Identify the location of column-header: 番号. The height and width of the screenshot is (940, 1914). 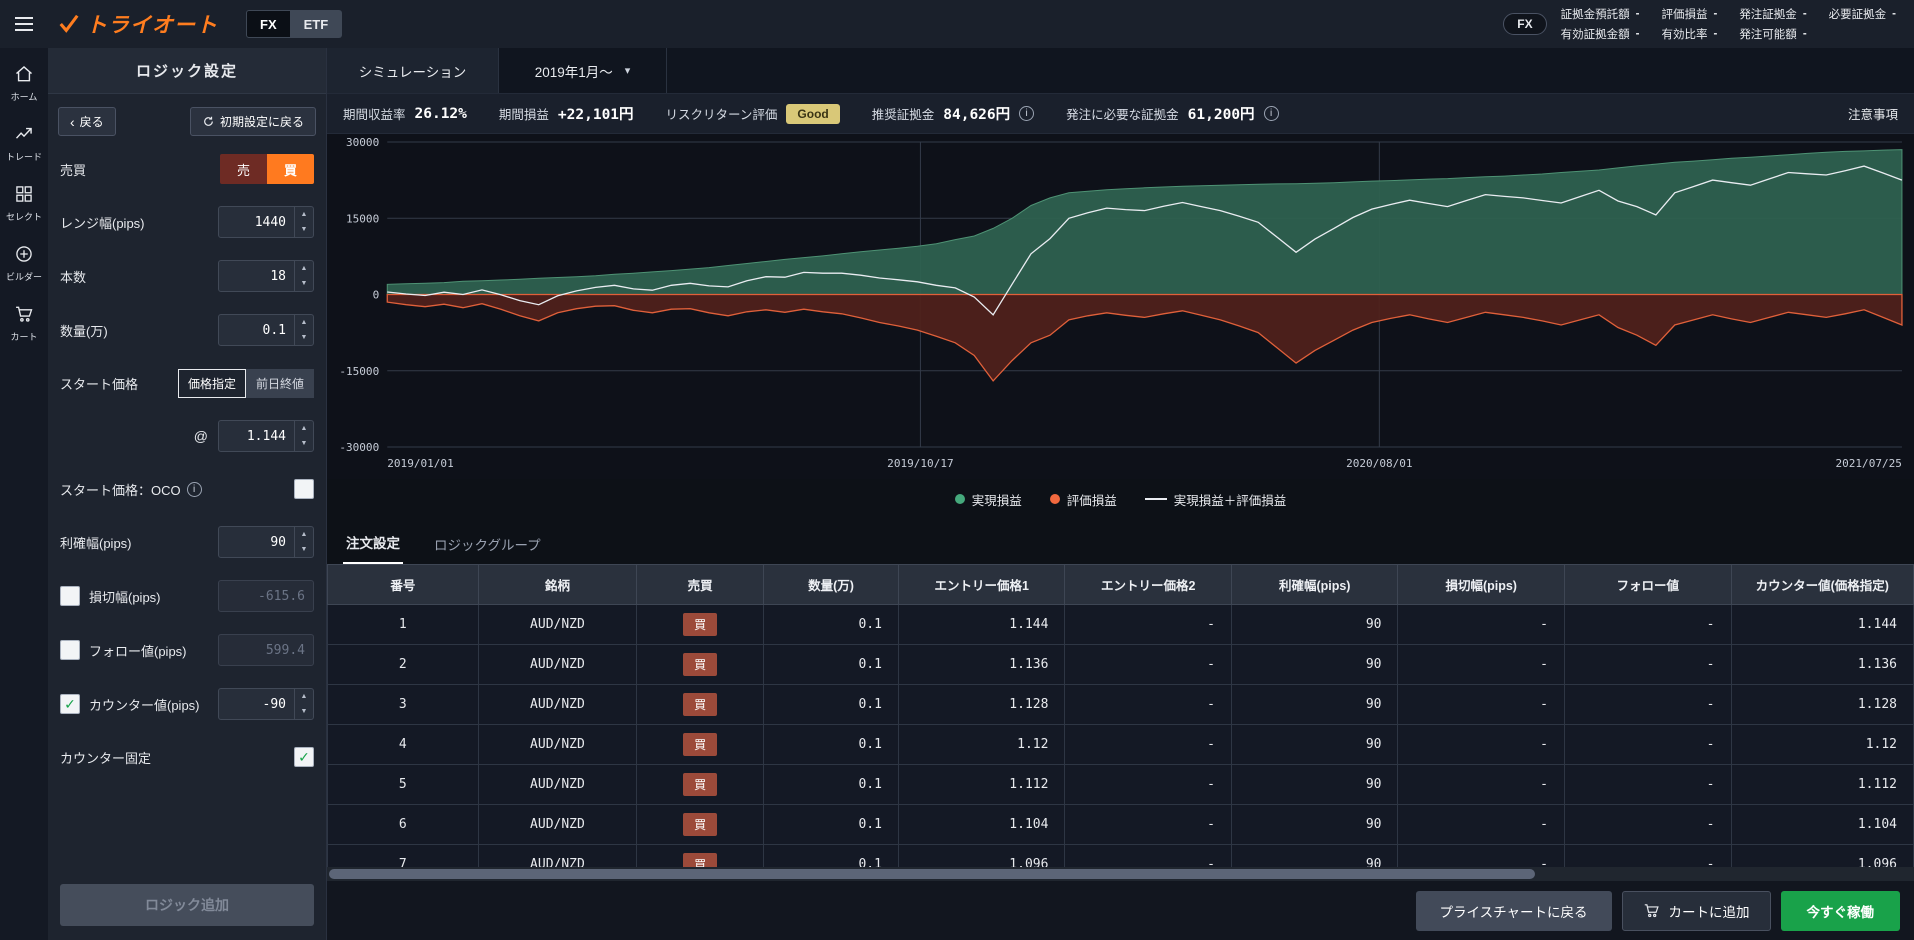
(403, 584).